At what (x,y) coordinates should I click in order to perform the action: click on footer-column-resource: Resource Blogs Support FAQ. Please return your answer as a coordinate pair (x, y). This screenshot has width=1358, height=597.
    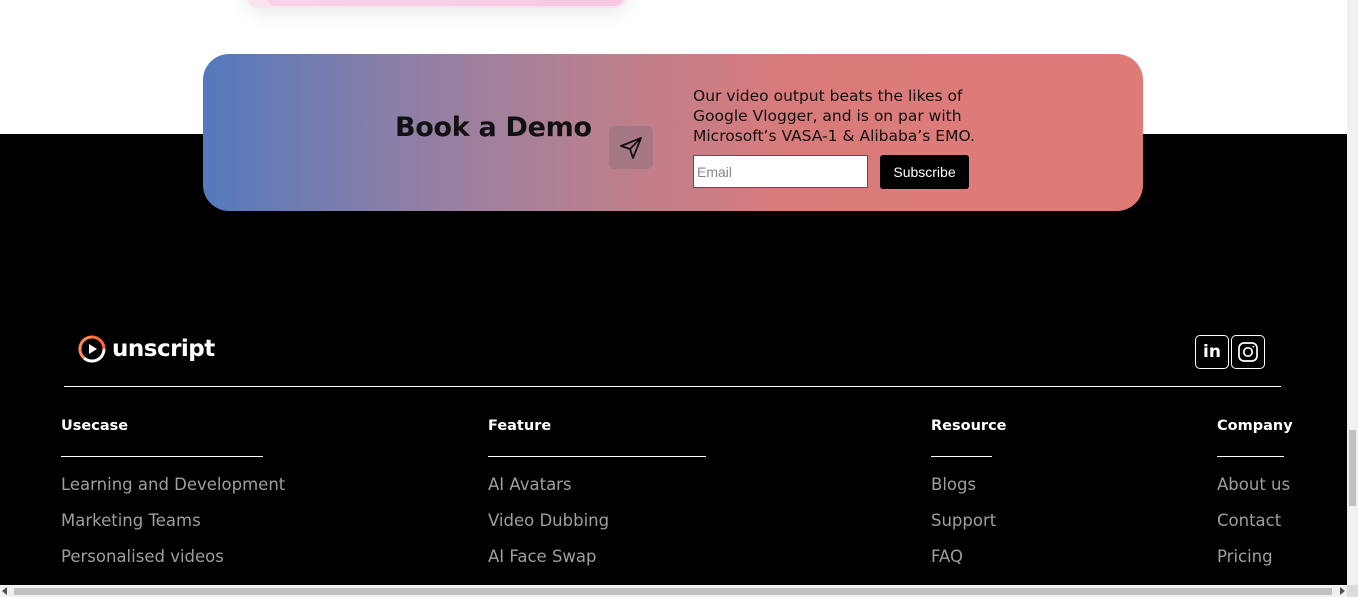
    Looking at the image, I should click on (969, 500).